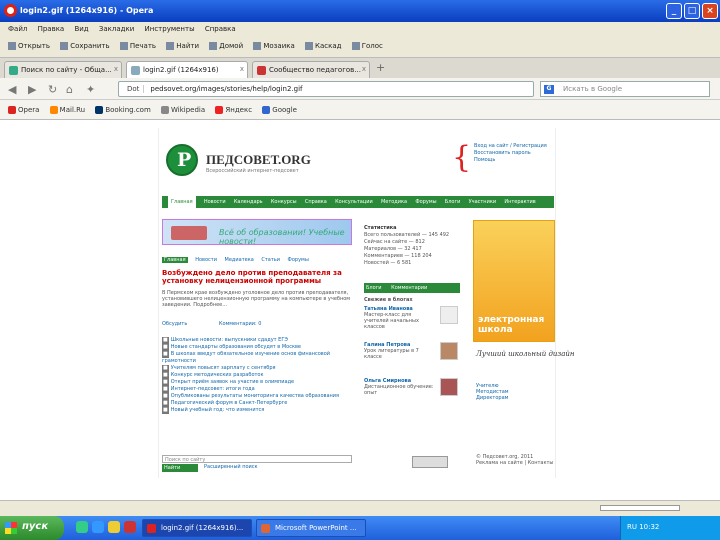 This screenshot has height=540, width=720. I want to click on tab-community: Сообщество педагогов... x, so click(311, 69).